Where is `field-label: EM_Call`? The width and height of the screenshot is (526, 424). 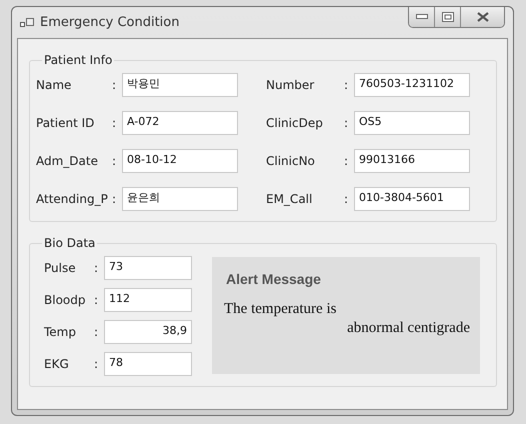
field-label: EM_Call is located at coordinates (290, 199).